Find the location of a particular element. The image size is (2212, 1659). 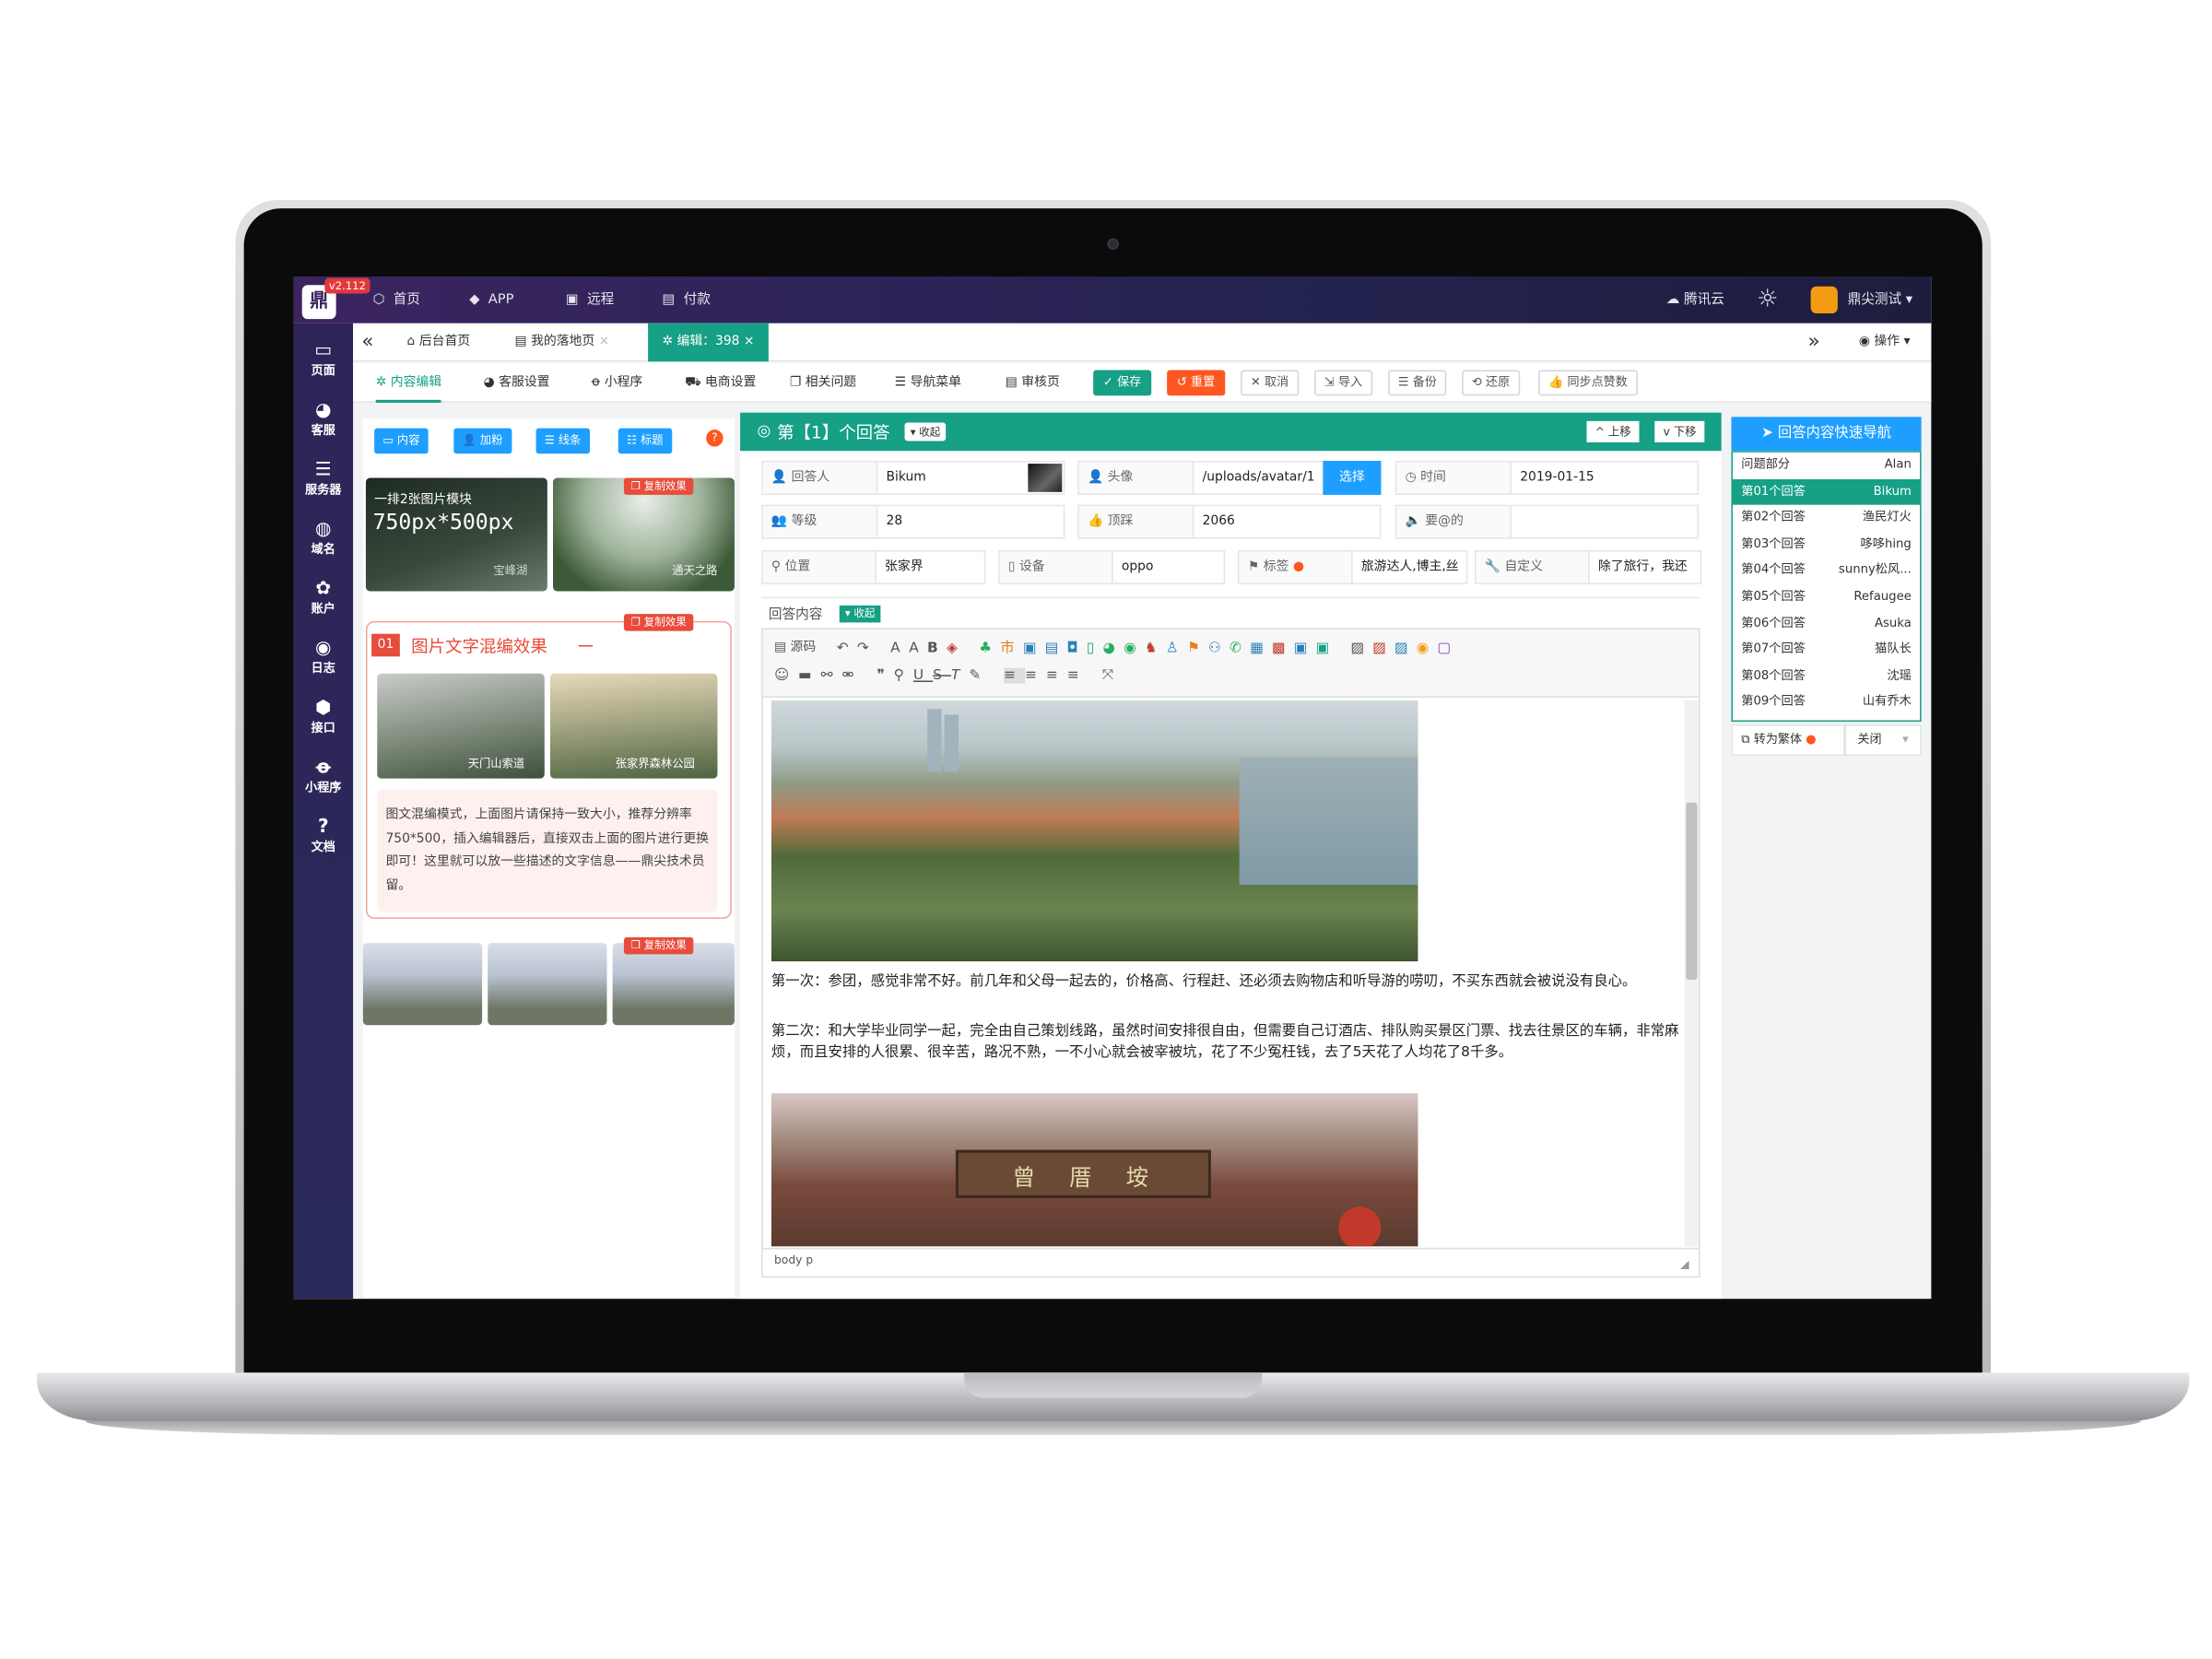

coin-icon: ◉ is located at coordinates (1427, 648).